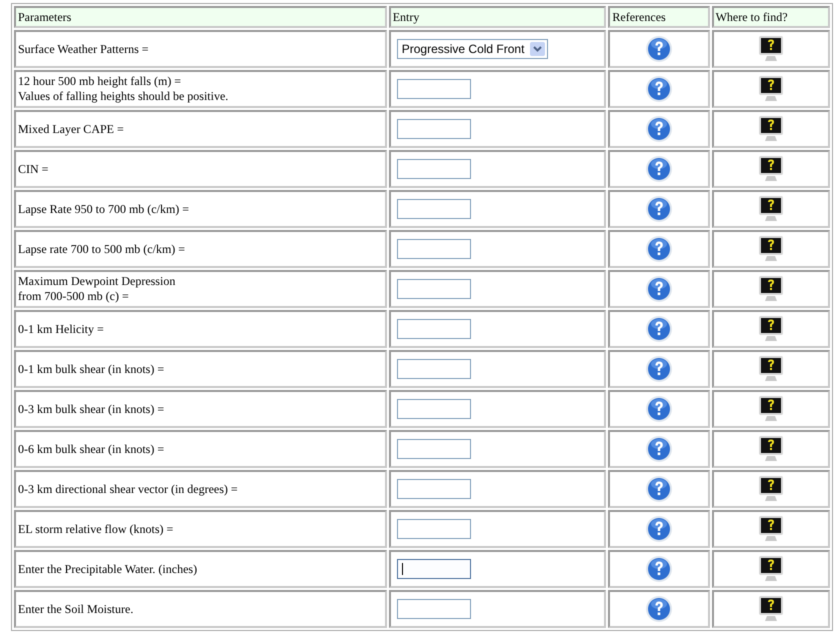 This screenshot has width=835, height=638. I want to click on parameter-label: 0-3 km bulk shear (in knots) =, so click(200, 409).